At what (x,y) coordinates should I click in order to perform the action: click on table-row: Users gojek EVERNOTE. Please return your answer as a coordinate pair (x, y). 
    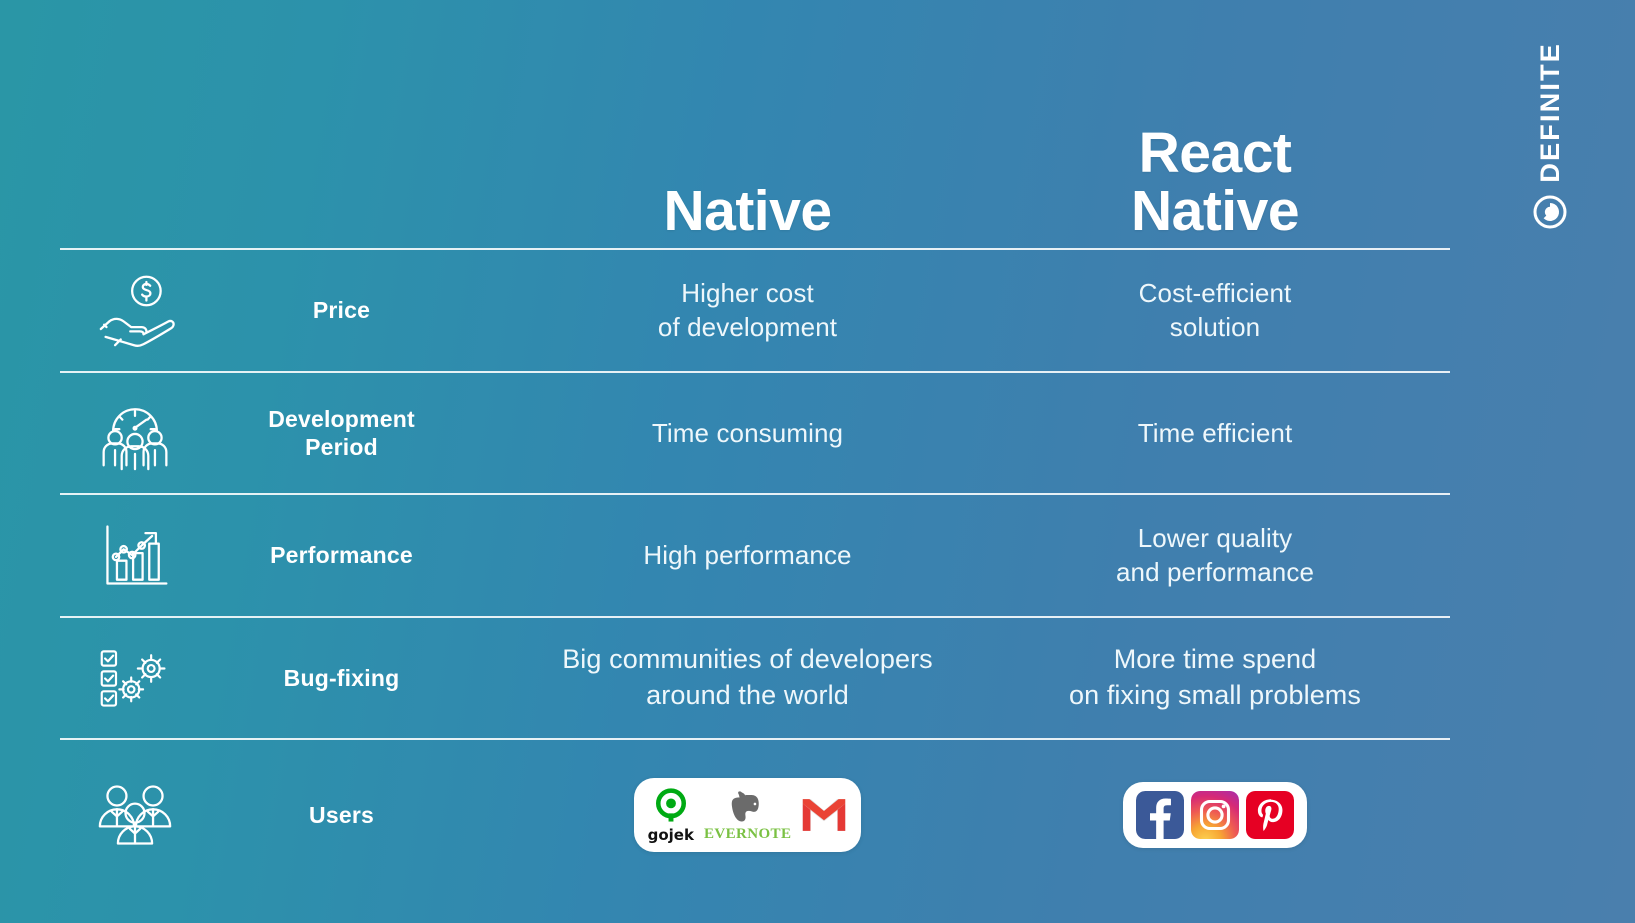
    Looking at the image, I should click on (755, 815).